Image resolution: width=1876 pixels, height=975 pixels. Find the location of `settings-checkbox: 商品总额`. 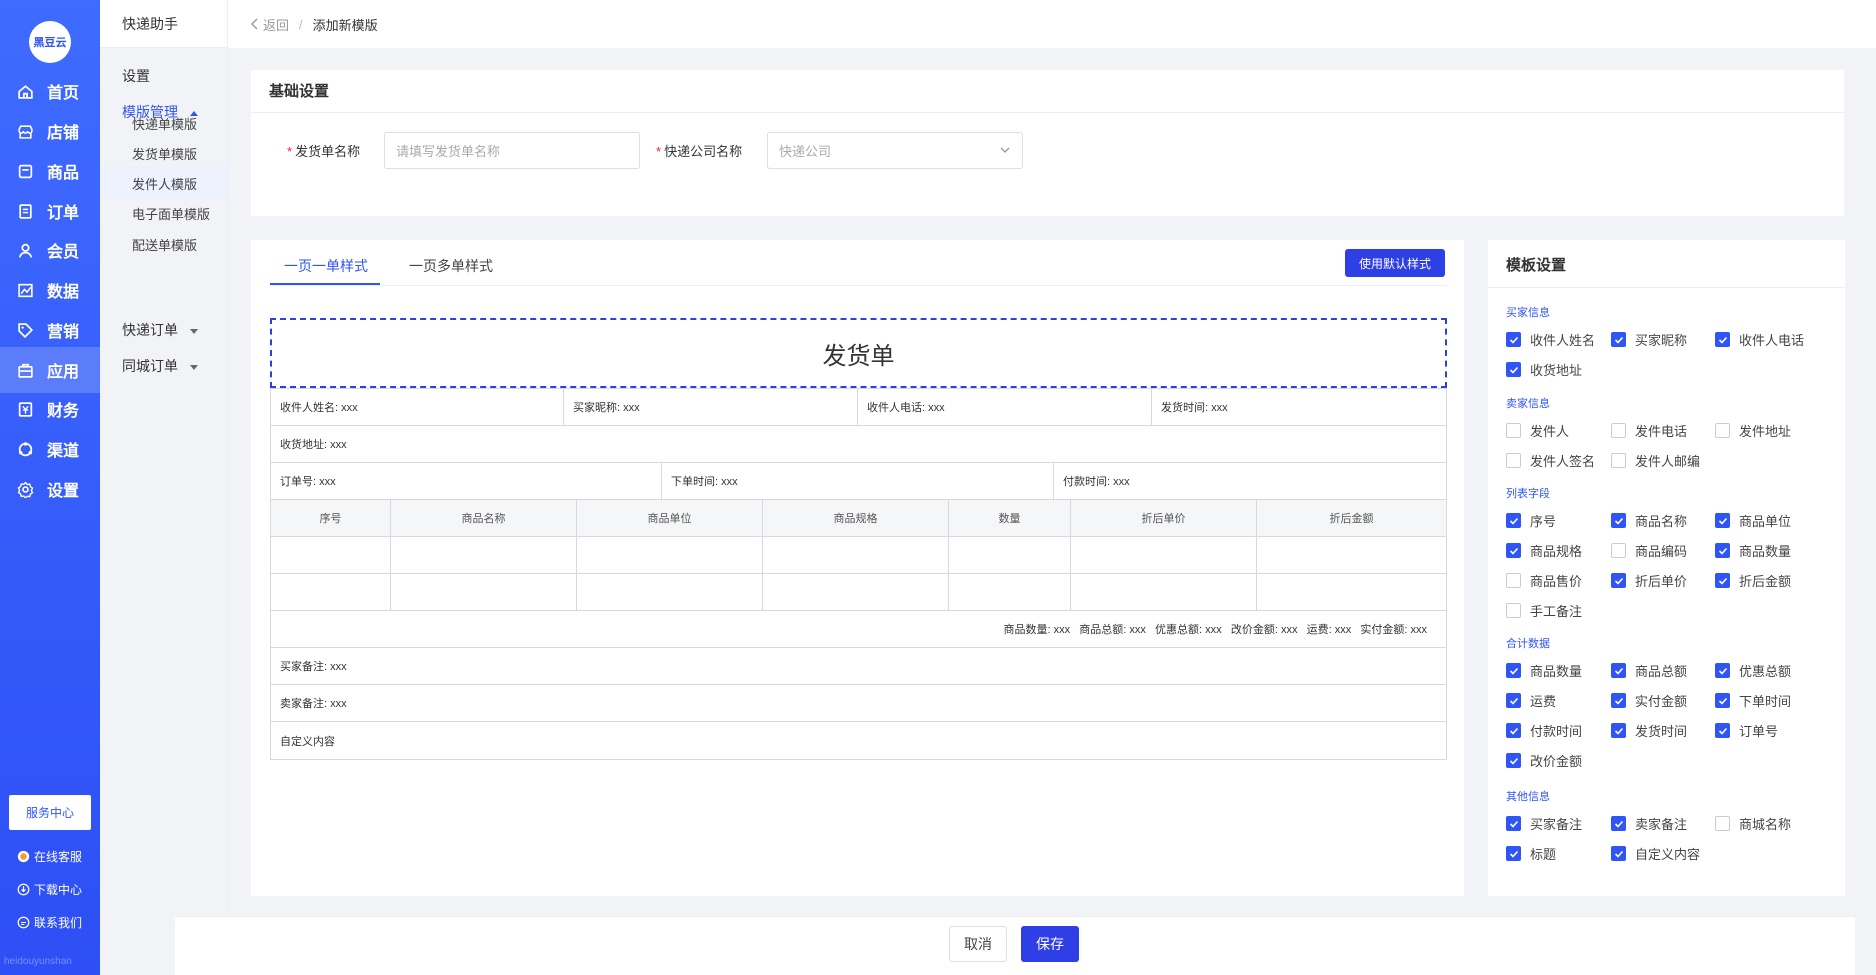

settings-checkbox: 商品总额 is located at coordinates (1649, 670).